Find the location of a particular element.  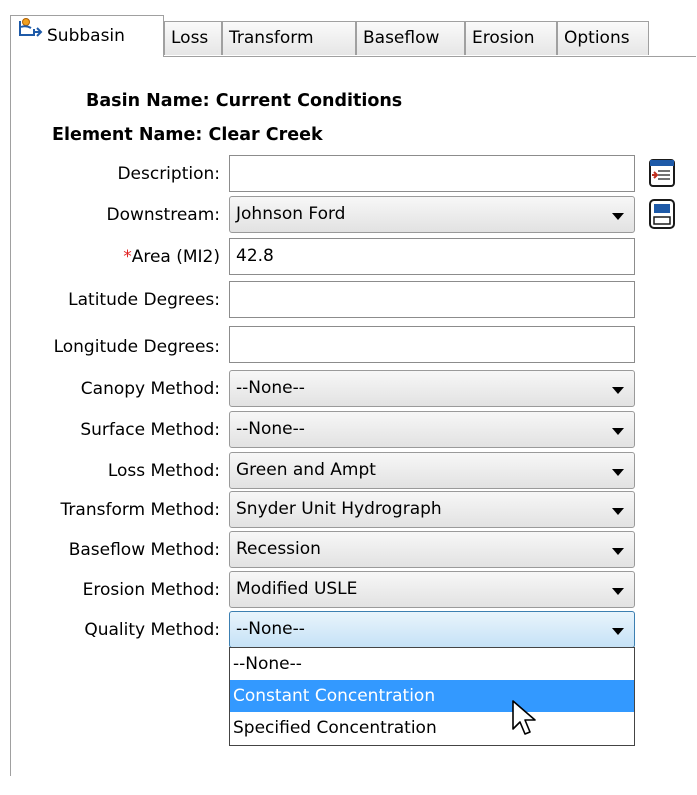

area-label: *Area (MI2) is located at coordinates (171, 257).